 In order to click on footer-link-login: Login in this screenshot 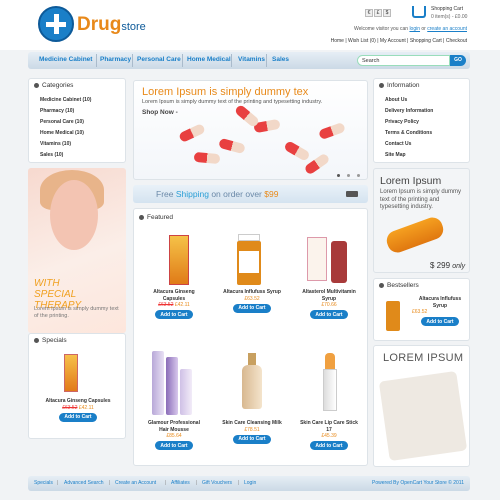, I will do `click(250, 483)`.